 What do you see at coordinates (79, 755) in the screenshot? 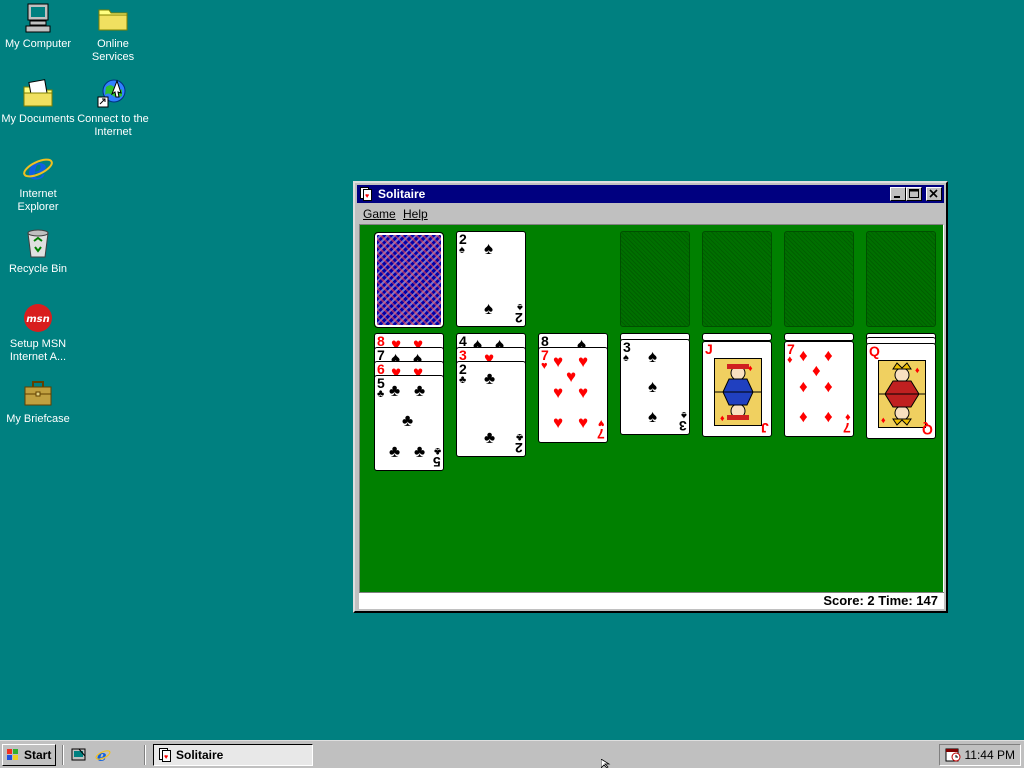
I see `show-desktop-icon` at bounding box center [79, 755].